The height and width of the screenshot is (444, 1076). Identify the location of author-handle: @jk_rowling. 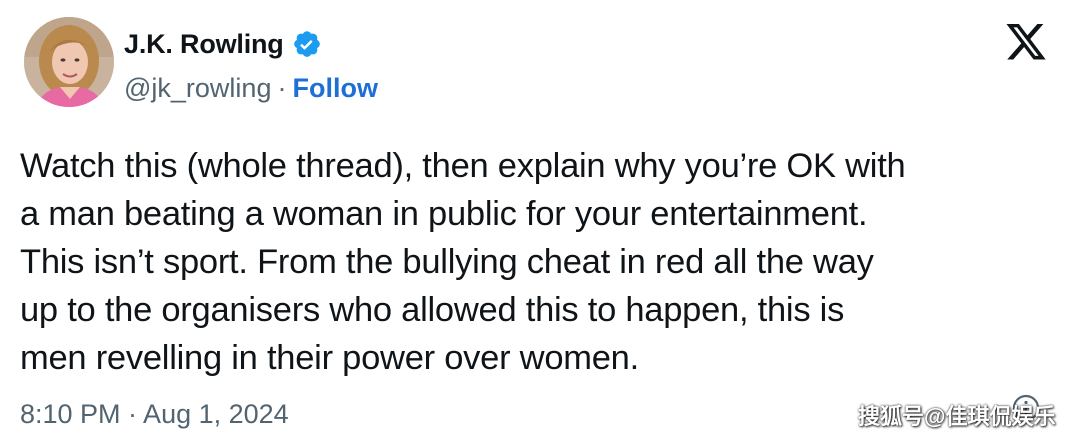
(197, 88).